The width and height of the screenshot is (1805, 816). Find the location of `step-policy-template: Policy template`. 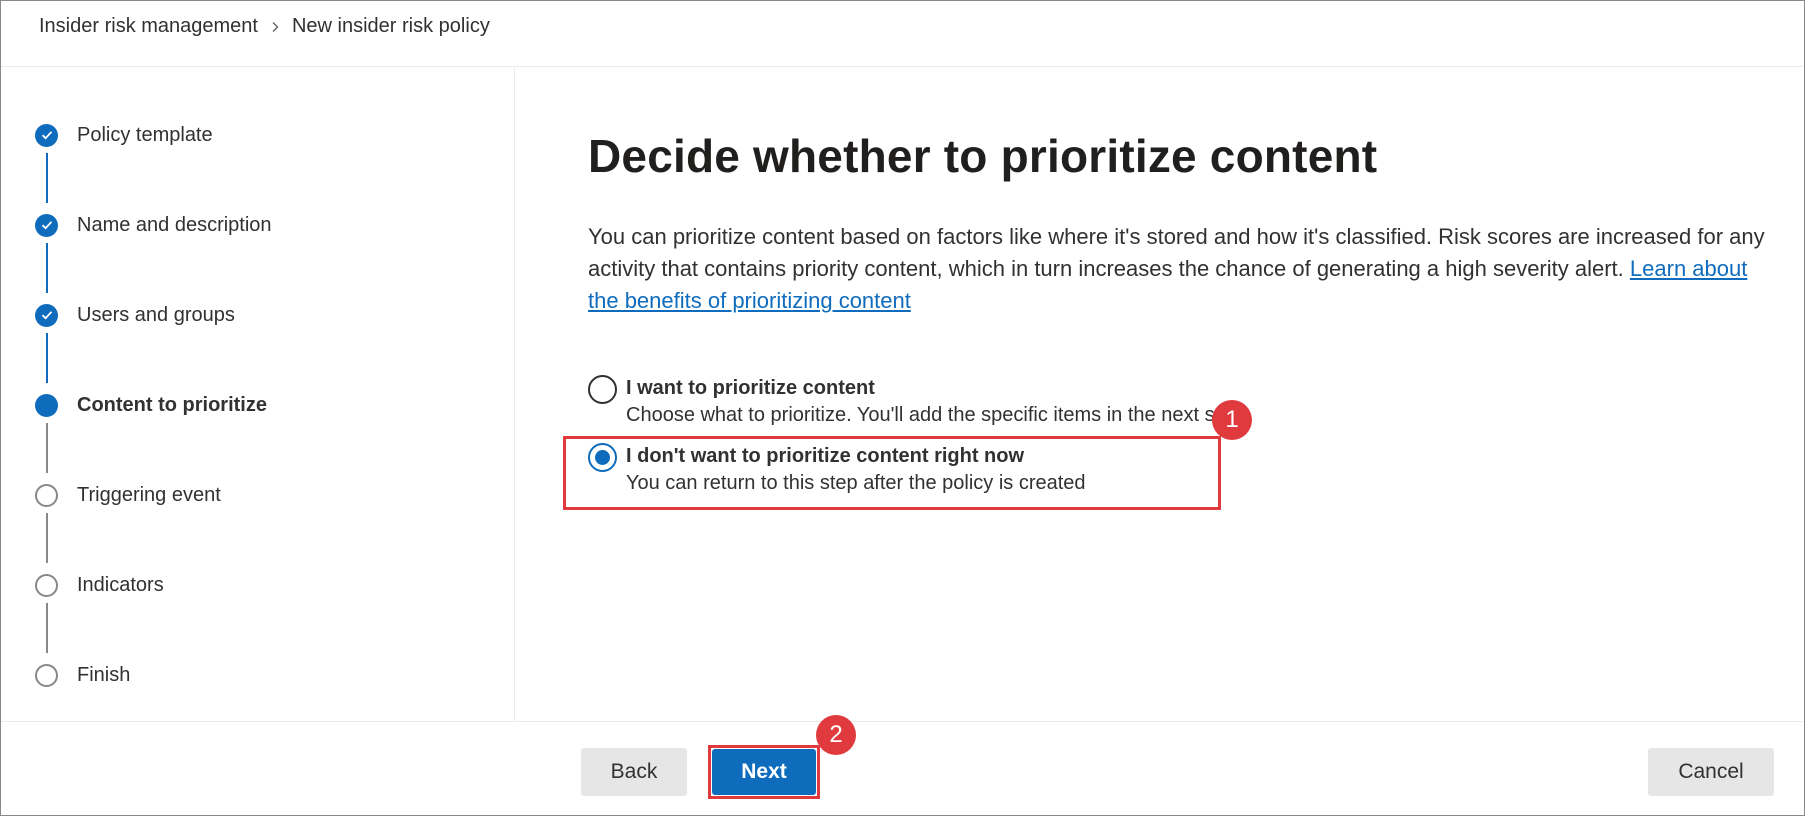

step-policy-template: Policy template is located at coordinates (124, 135).